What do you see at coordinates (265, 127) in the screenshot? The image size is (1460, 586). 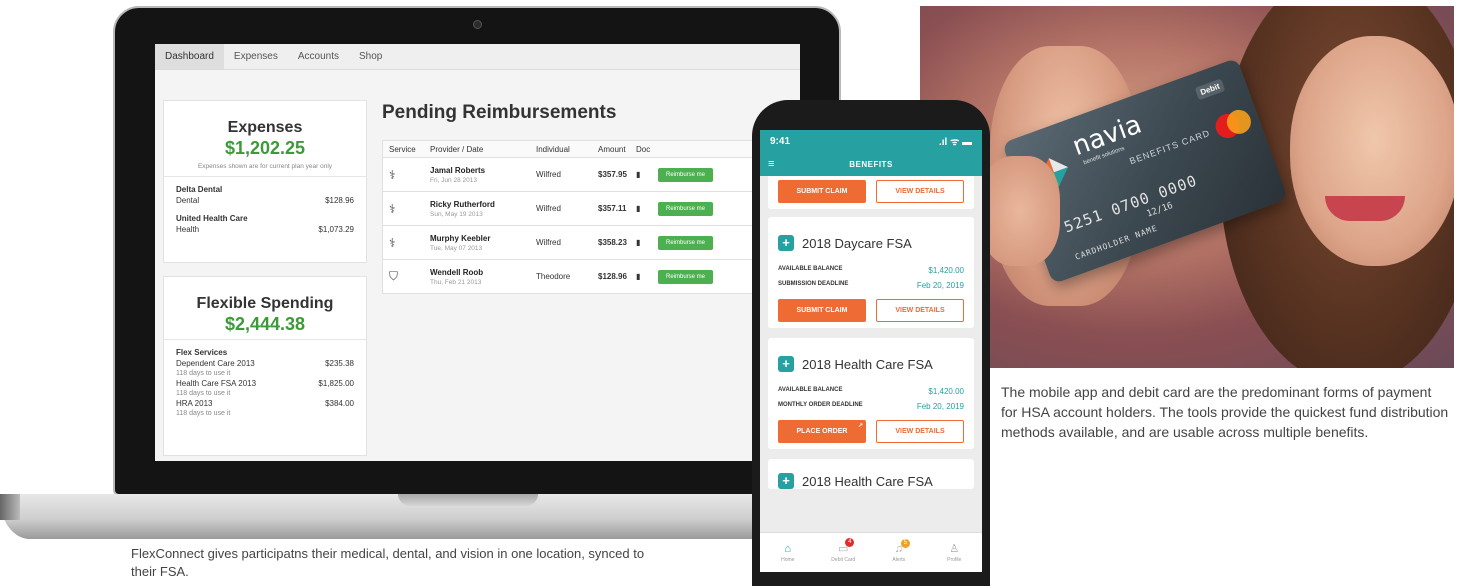 I see `expenses-title: Expenses` at bounding box center [265, 127].